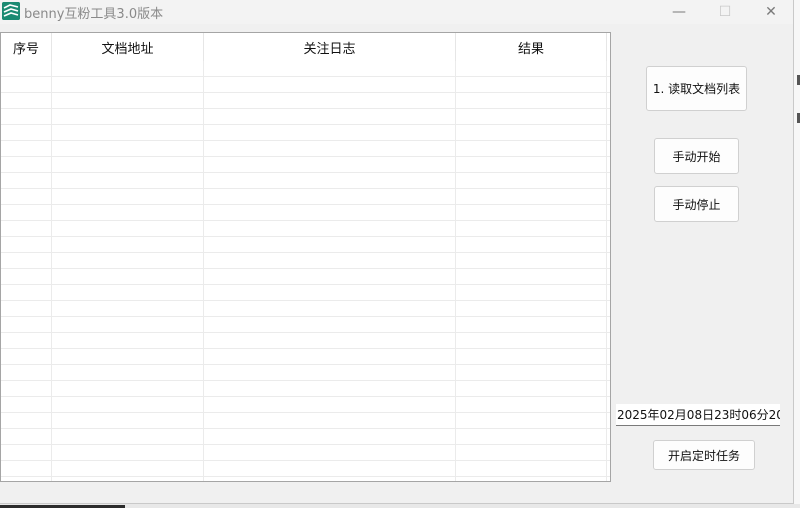  What do you see at coordinates (771, 12) in the screenshot?
I see `close-button: ✕` at bounding box center [771, 12].